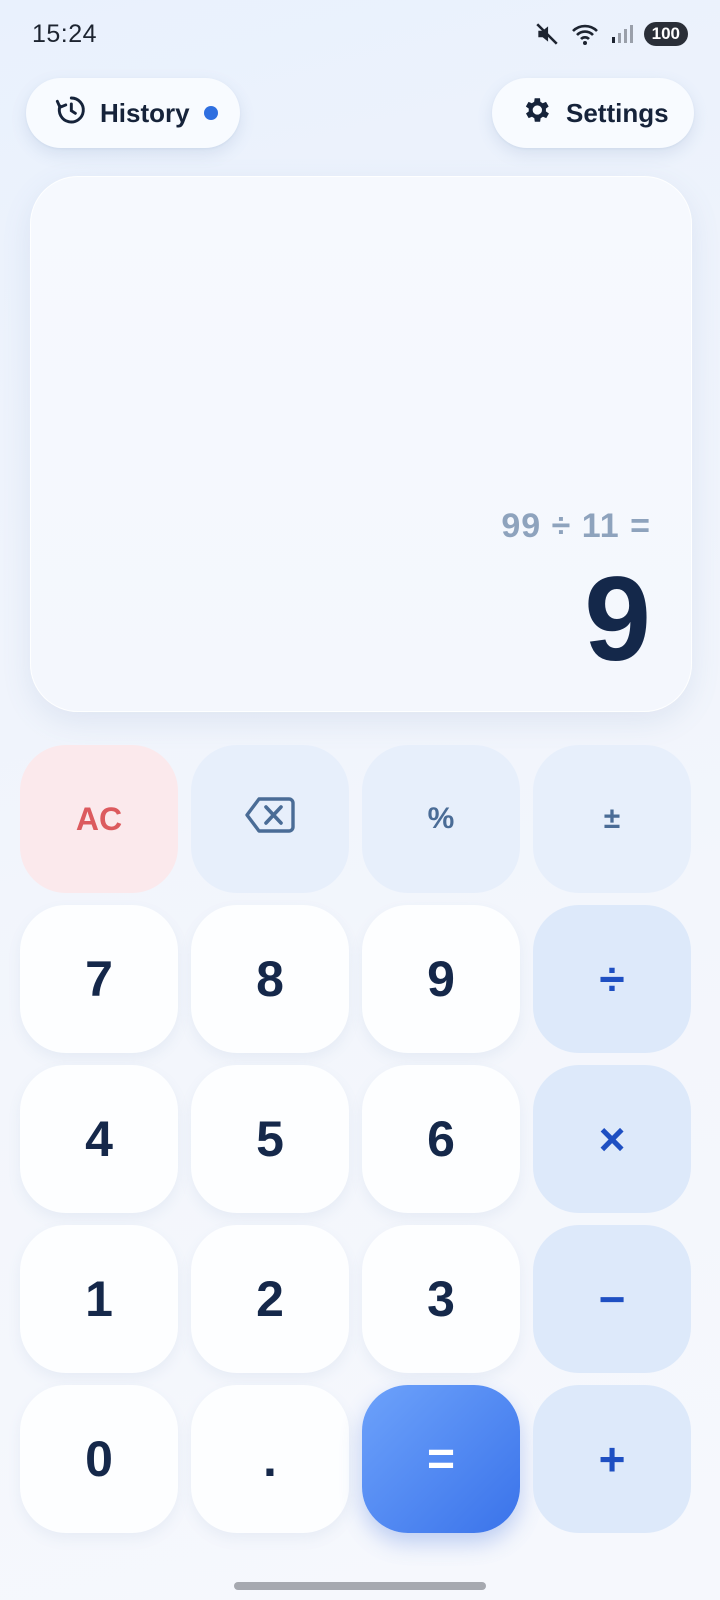 Image resolution: width=720 pixels, height=1600 pixels. What do you see at coordinates (270, 1139) in the screenshot?
I see `digit-5-button: 5` at bounding box center [270, 1139].